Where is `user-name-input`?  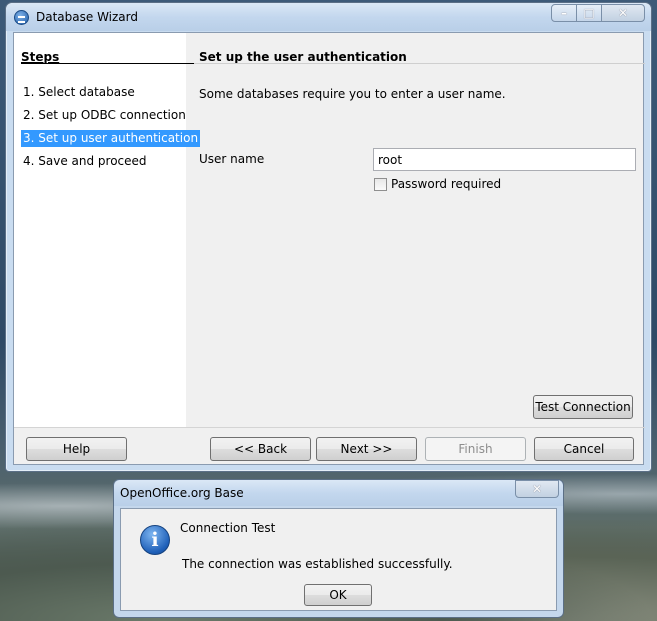 user-name-input is located at coordinates (504, 159).